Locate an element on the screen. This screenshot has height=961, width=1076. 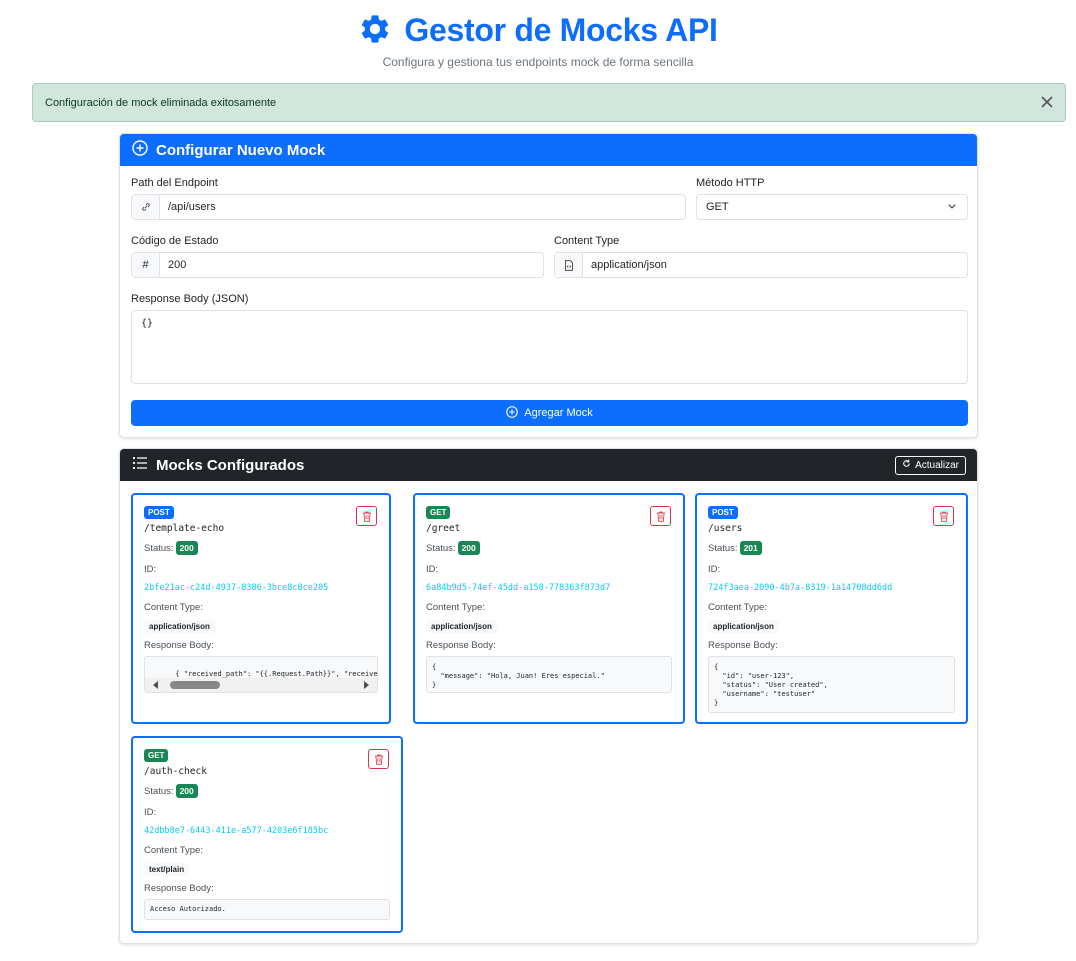
close-alert-button is located at coordinates (1047, 102).